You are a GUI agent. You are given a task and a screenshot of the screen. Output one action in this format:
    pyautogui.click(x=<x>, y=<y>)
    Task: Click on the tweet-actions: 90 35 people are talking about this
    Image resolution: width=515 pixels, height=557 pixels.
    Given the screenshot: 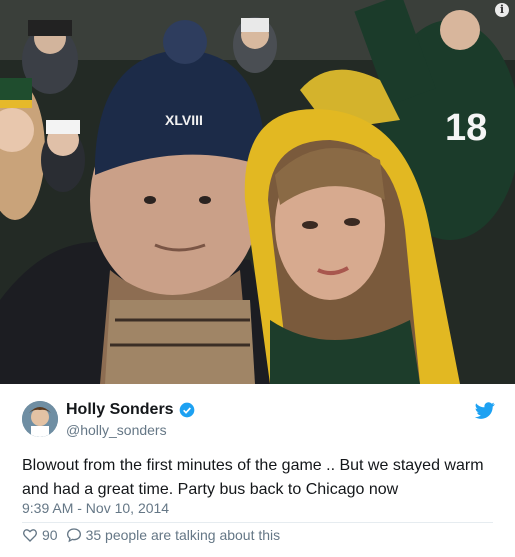 What is the action you would take?
    pyautogui.click(x=155, y=535)
    